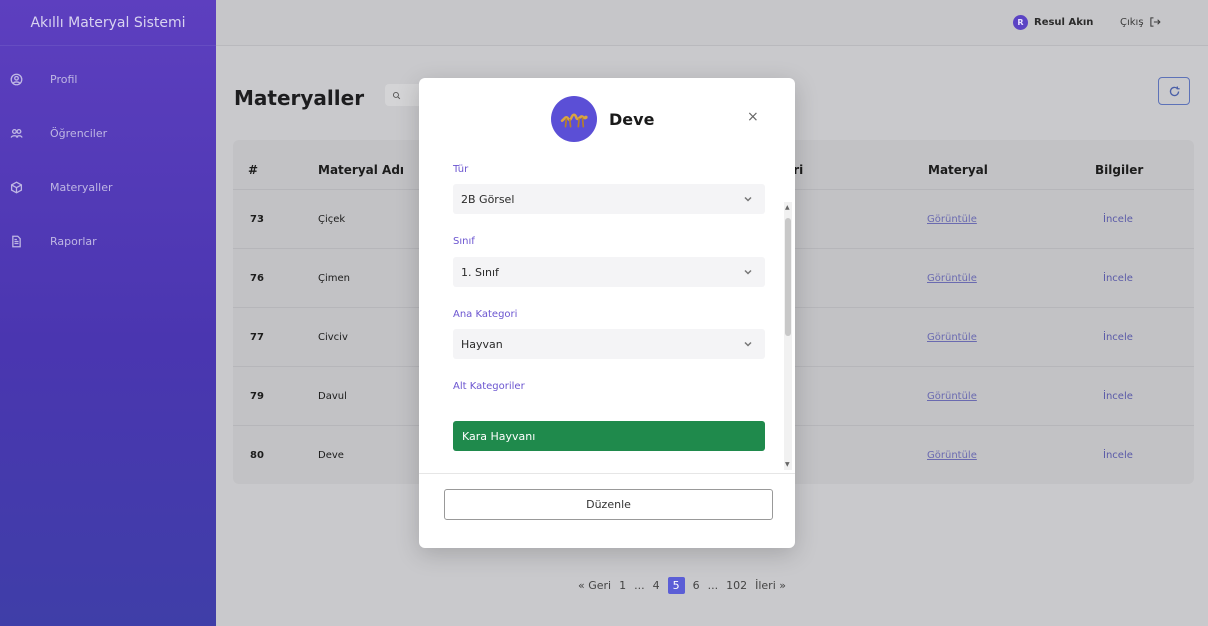 The width and height of the screenshot is (1208, 626). I want to click on users-icon, so click(16, 133).